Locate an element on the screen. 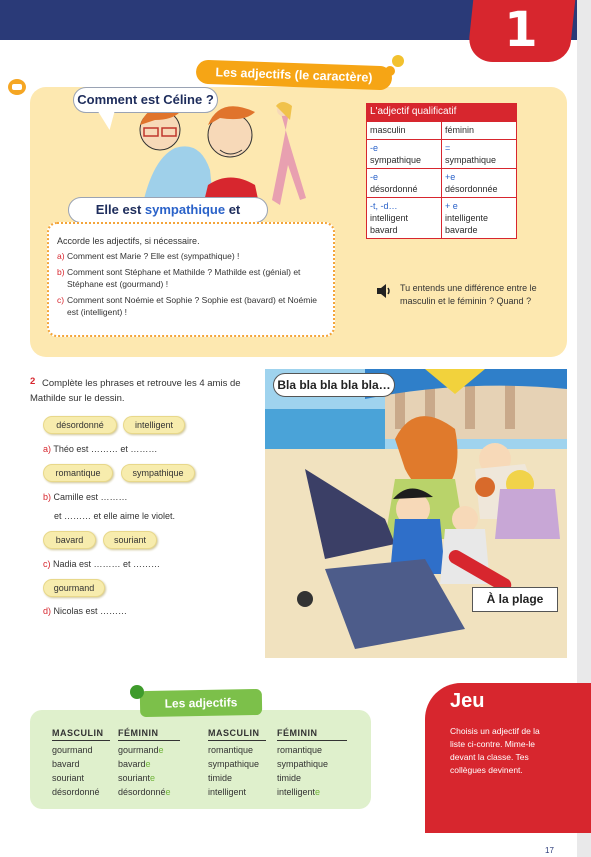 This screenshot has width=591, height=857. exercise-line: et ……… et elle aime le violet. is located at coordinates (115, 516).